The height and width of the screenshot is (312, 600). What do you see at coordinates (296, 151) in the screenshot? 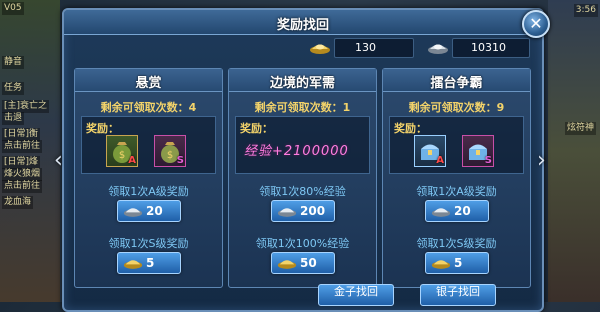
I see `exp-reward-text: 经验+2100000` at bounding box center [296, 151].